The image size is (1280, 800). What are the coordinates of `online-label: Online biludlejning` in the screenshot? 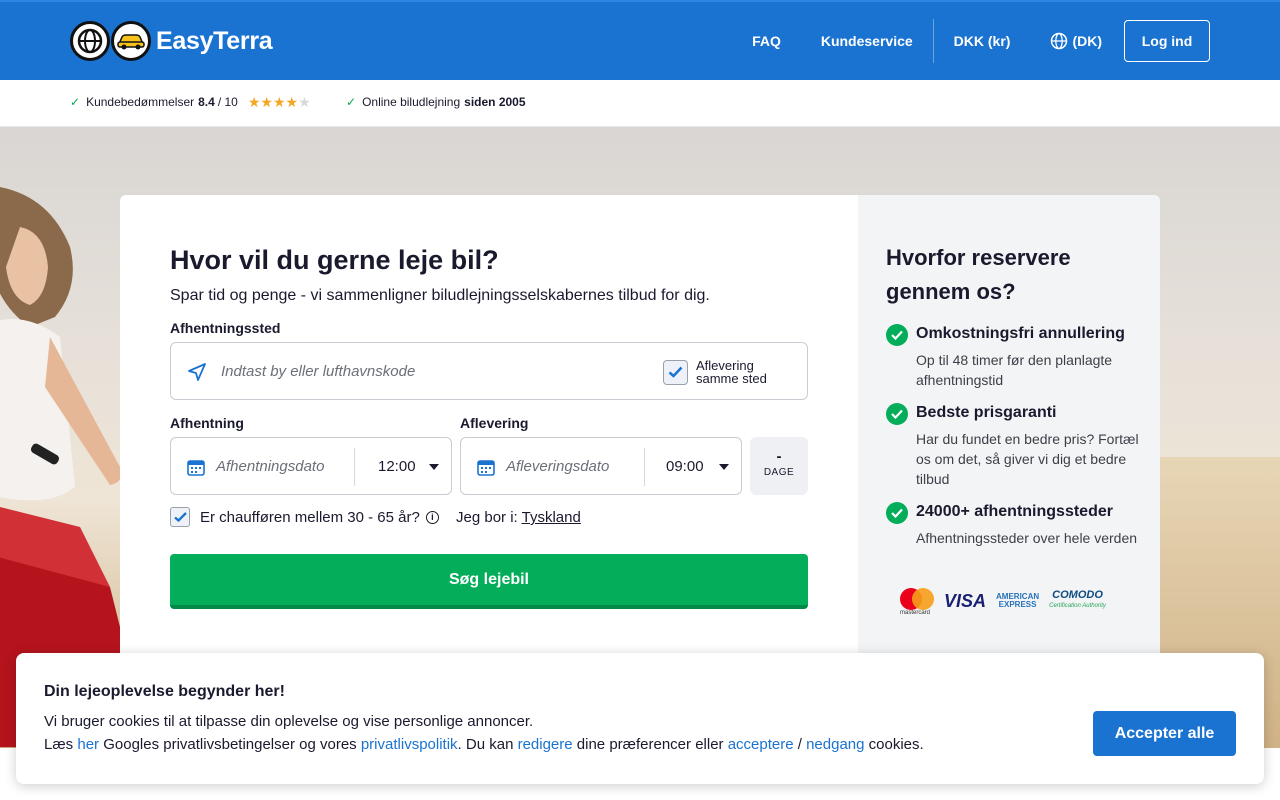 It's located at (411, 102).